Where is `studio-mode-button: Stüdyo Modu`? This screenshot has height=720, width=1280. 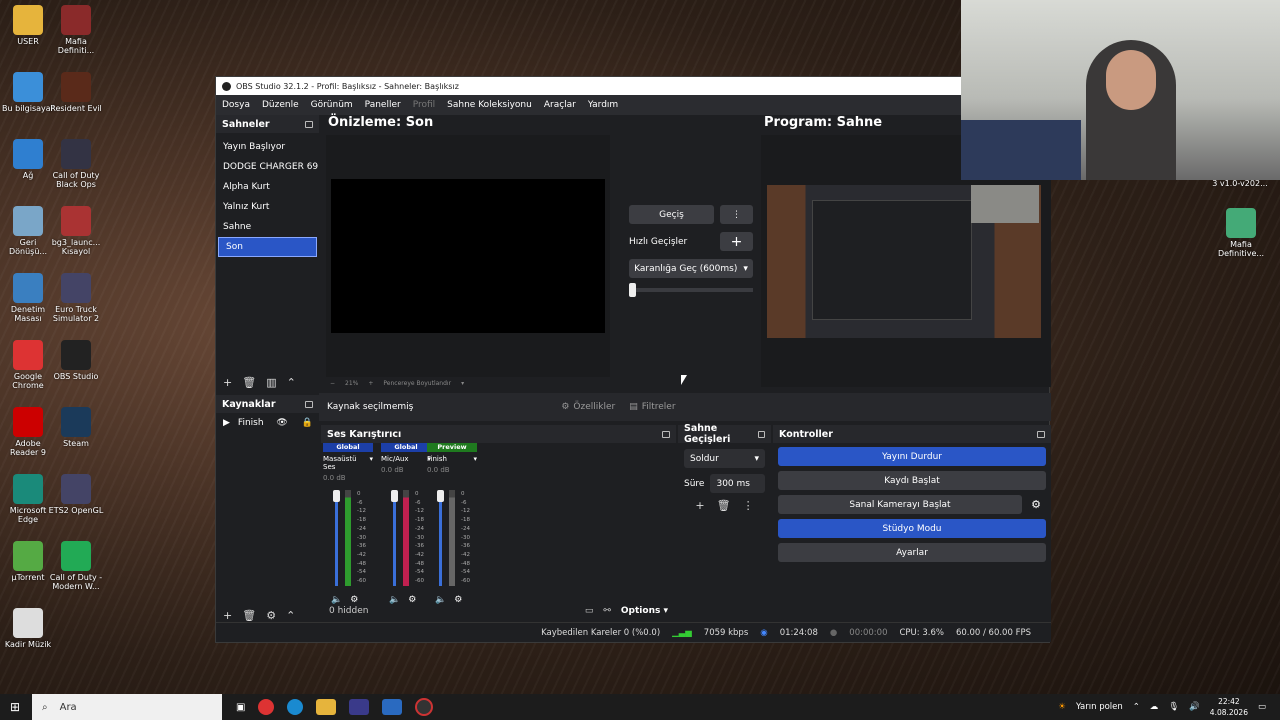 studio-mode-button: Stüdyo Modu is located at coordinates (912, 528).